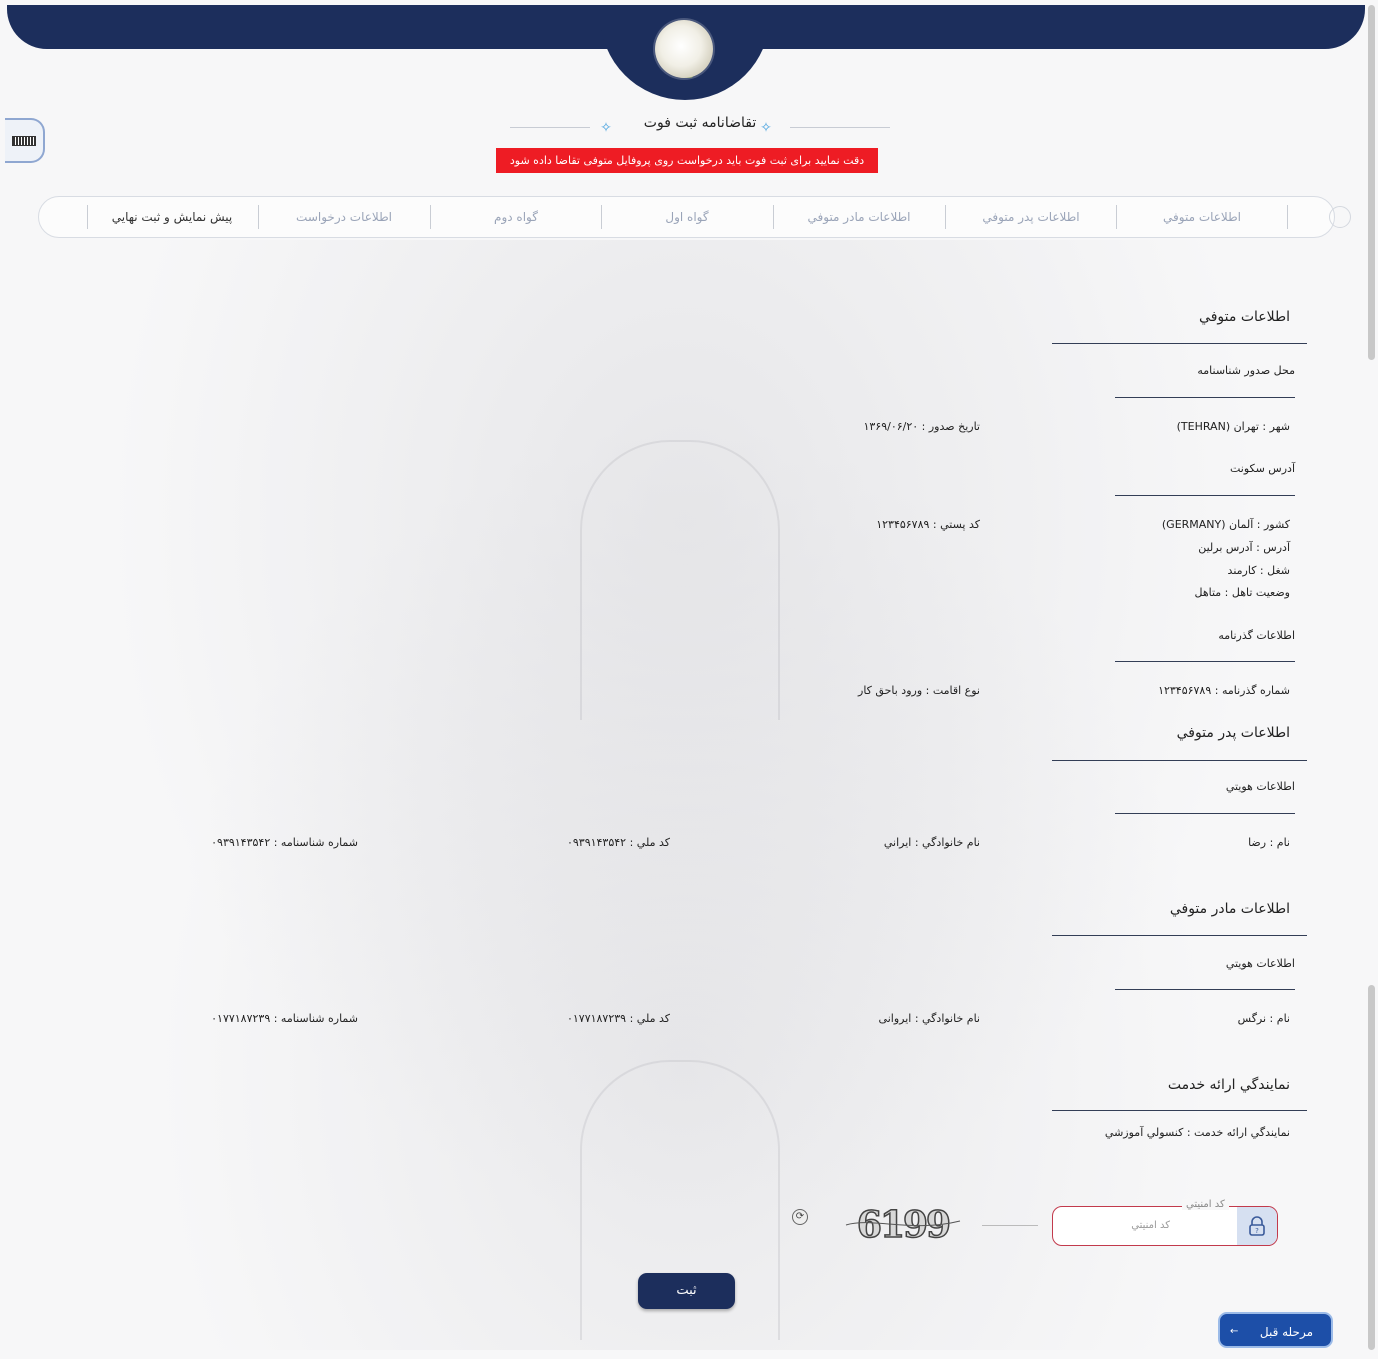 Image resolution: width=1378 pixels, height=1359 pixels. I want to click on step-mother-info: اطلاعات مادر متوفي, so click(859, 217).